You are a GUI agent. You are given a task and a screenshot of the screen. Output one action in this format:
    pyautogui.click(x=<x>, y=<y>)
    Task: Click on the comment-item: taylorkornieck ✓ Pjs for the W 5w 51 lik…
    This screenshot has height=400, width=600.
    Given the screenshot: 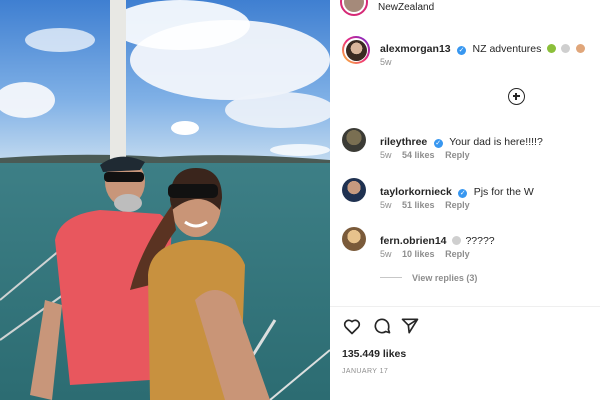 What is the action you would take?
    pyautogui.click(x=465, y=201)
    